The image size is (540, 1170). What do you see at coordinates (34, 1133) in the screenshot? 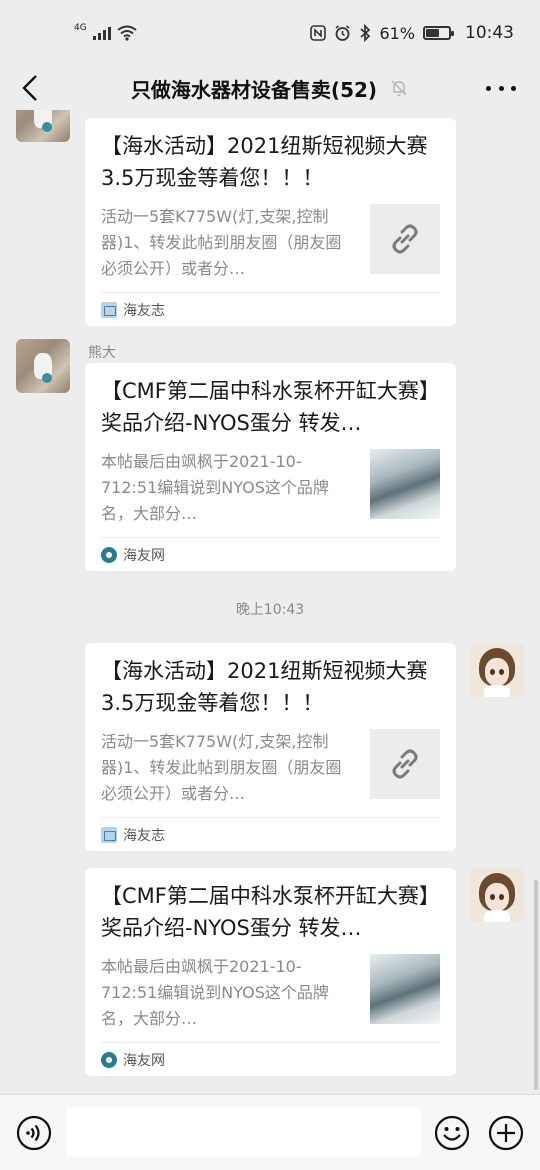
I see `voice-icon` at bounding box center [34, 1133].